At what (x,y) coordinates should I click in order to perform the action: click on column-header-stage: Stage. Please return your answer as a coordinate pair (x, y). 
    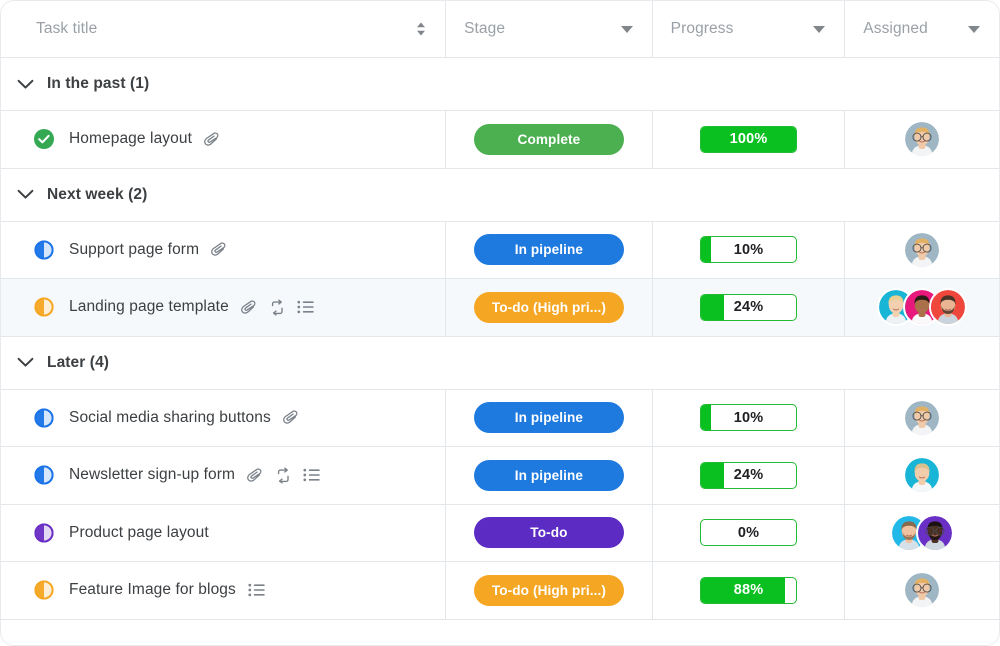
    Looking at the image, I should click on (548, 29).